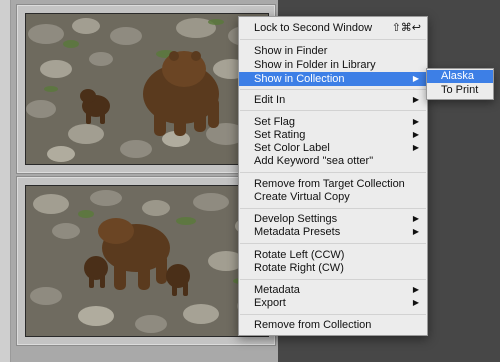  I want to click on menu-item-rotate-right: Rotate Right (CW), so click(333, 268).